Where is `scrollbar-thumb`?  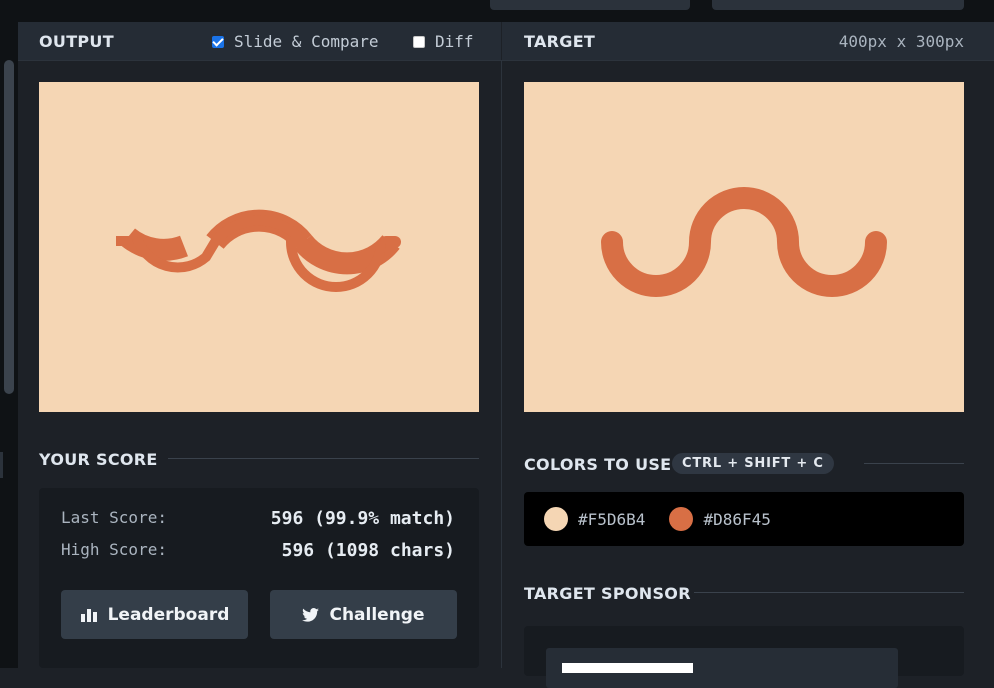 scrollbar-thumb is located at coordinates (9, 227).